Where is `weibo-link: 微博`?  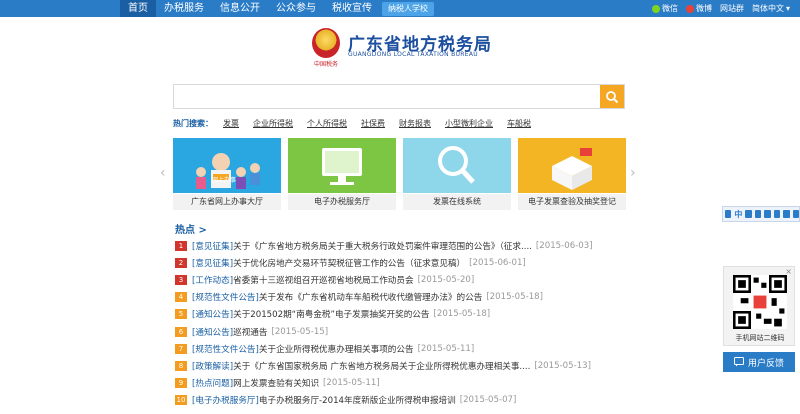
weibo-link: 微博 is located at coordinates (698, 8).